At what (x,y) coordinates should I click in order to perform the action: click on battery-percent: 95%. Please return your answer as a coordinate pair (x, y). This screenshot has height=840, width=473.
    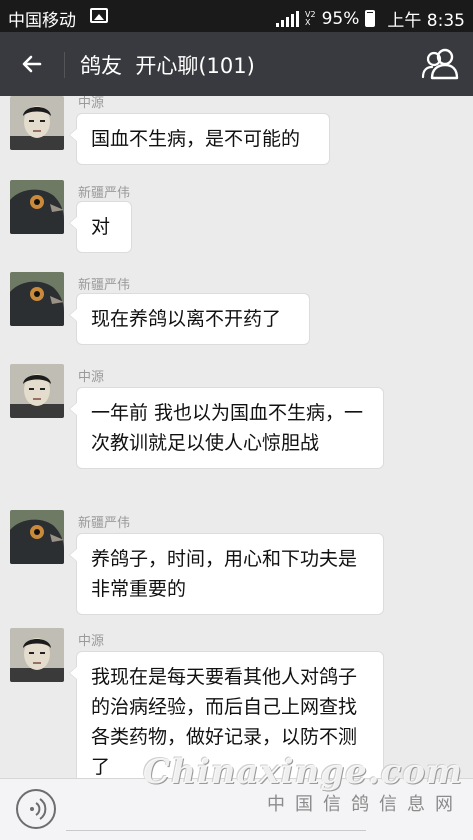
    Looking at the image, I should click on (340, 18).